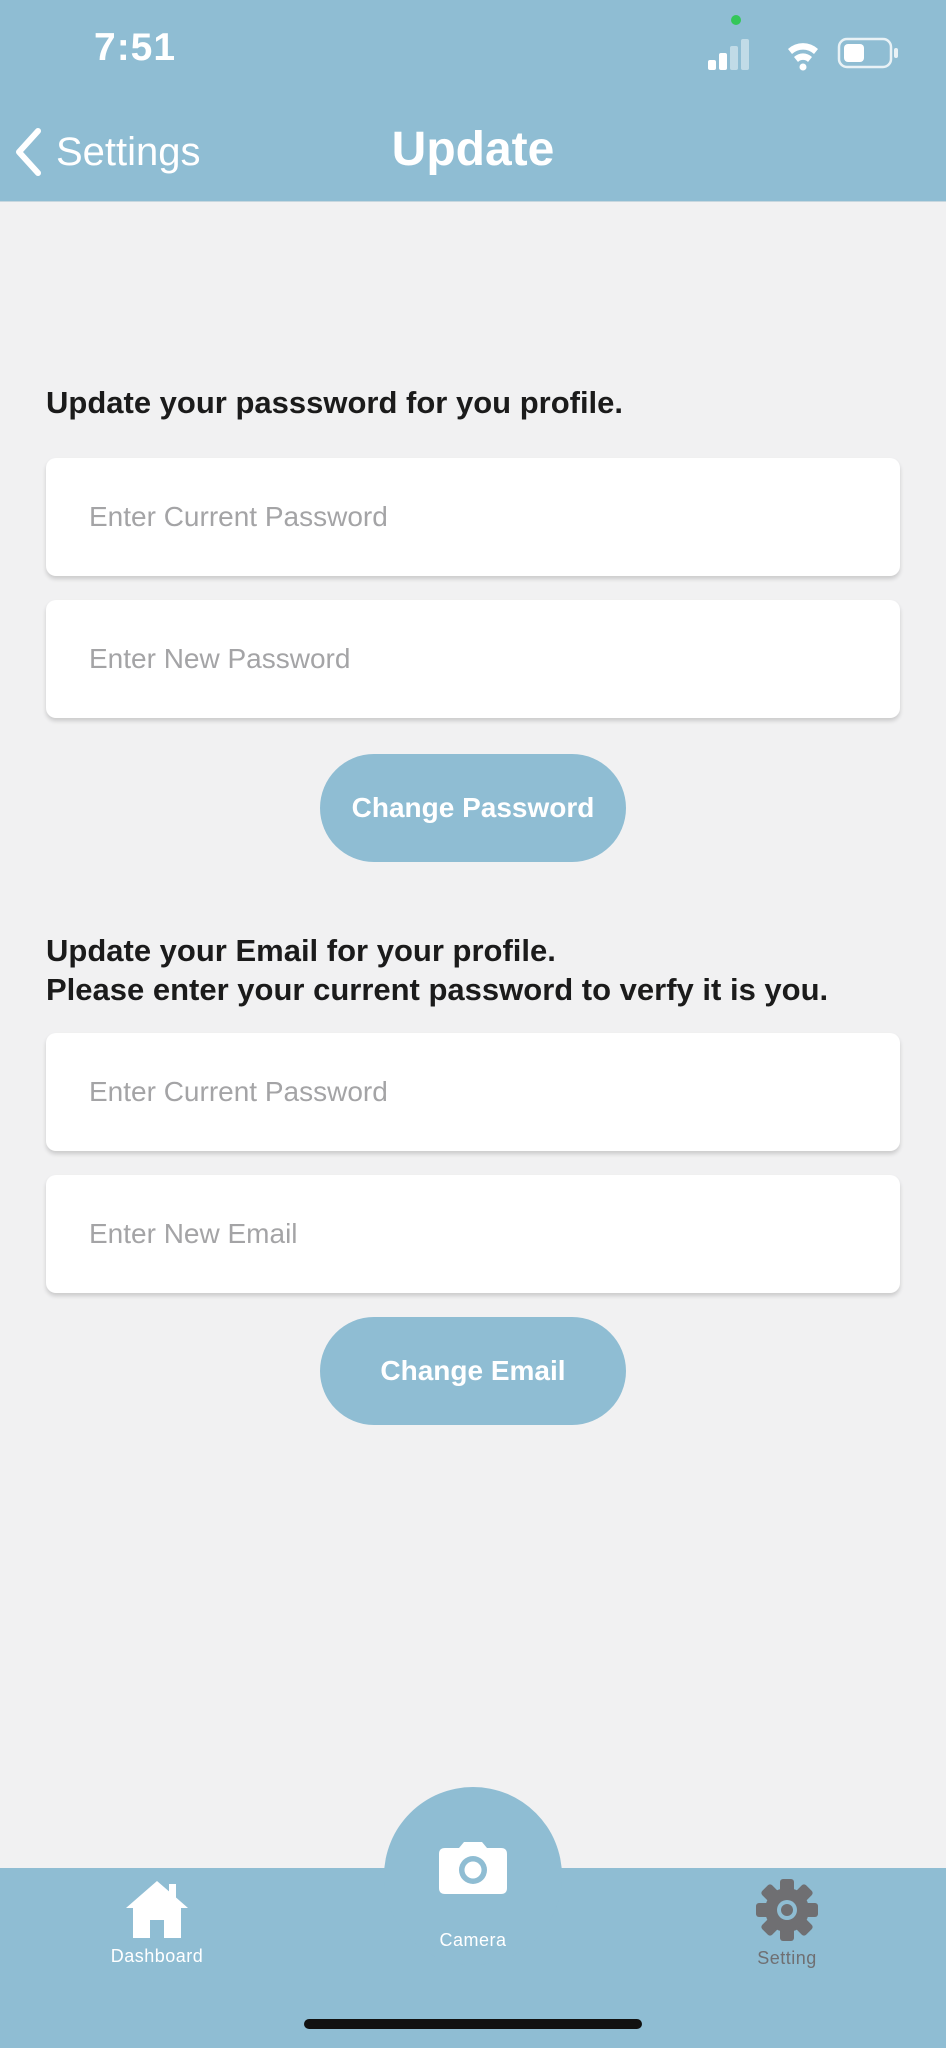 This screenshot has height=2048, width=946. I want to click on camera-icon, so click(473, 1868).